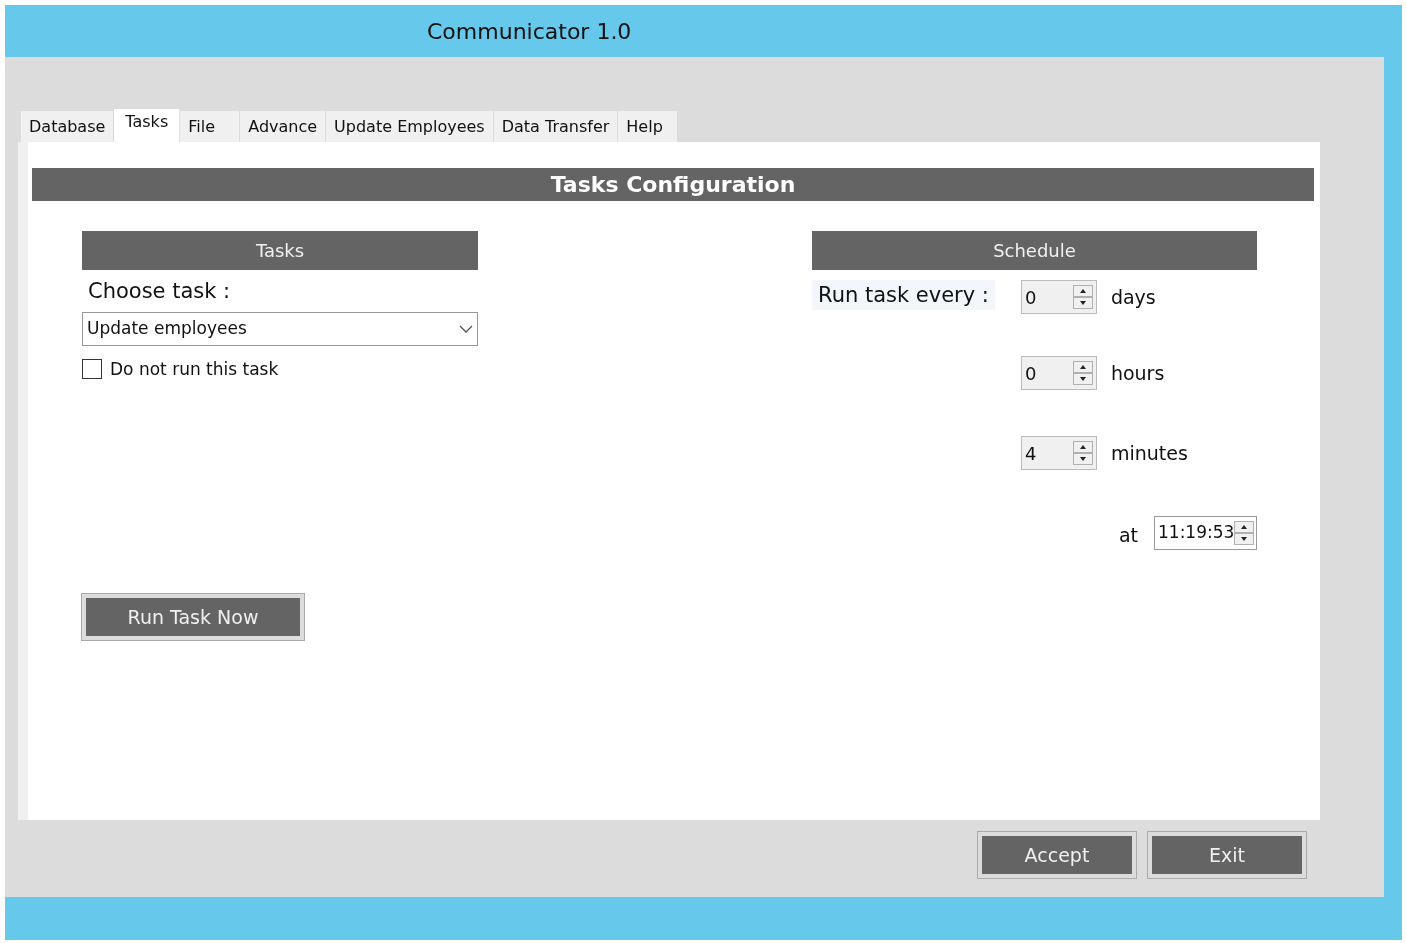  Describe the element at coordinates (1057, 855) in the screenshot. I see `dialog-button: Accept` at that location.